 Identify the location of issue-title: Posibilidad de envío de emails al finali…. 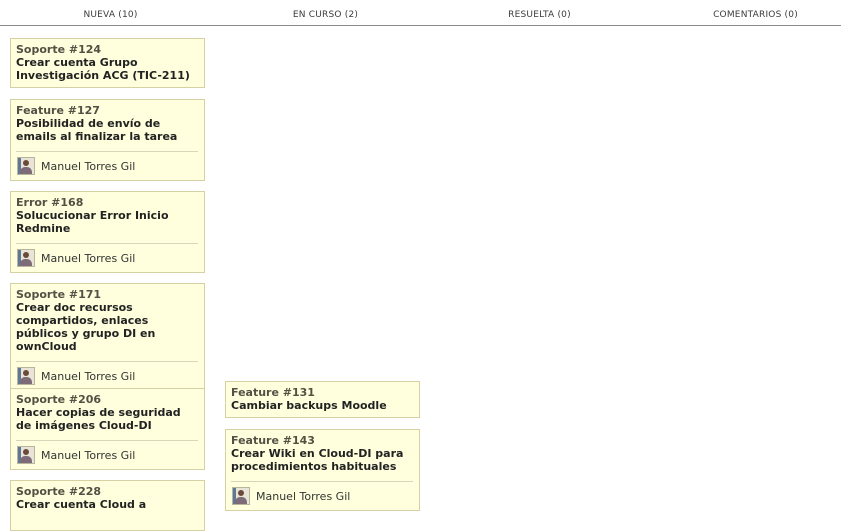
(107, 130).